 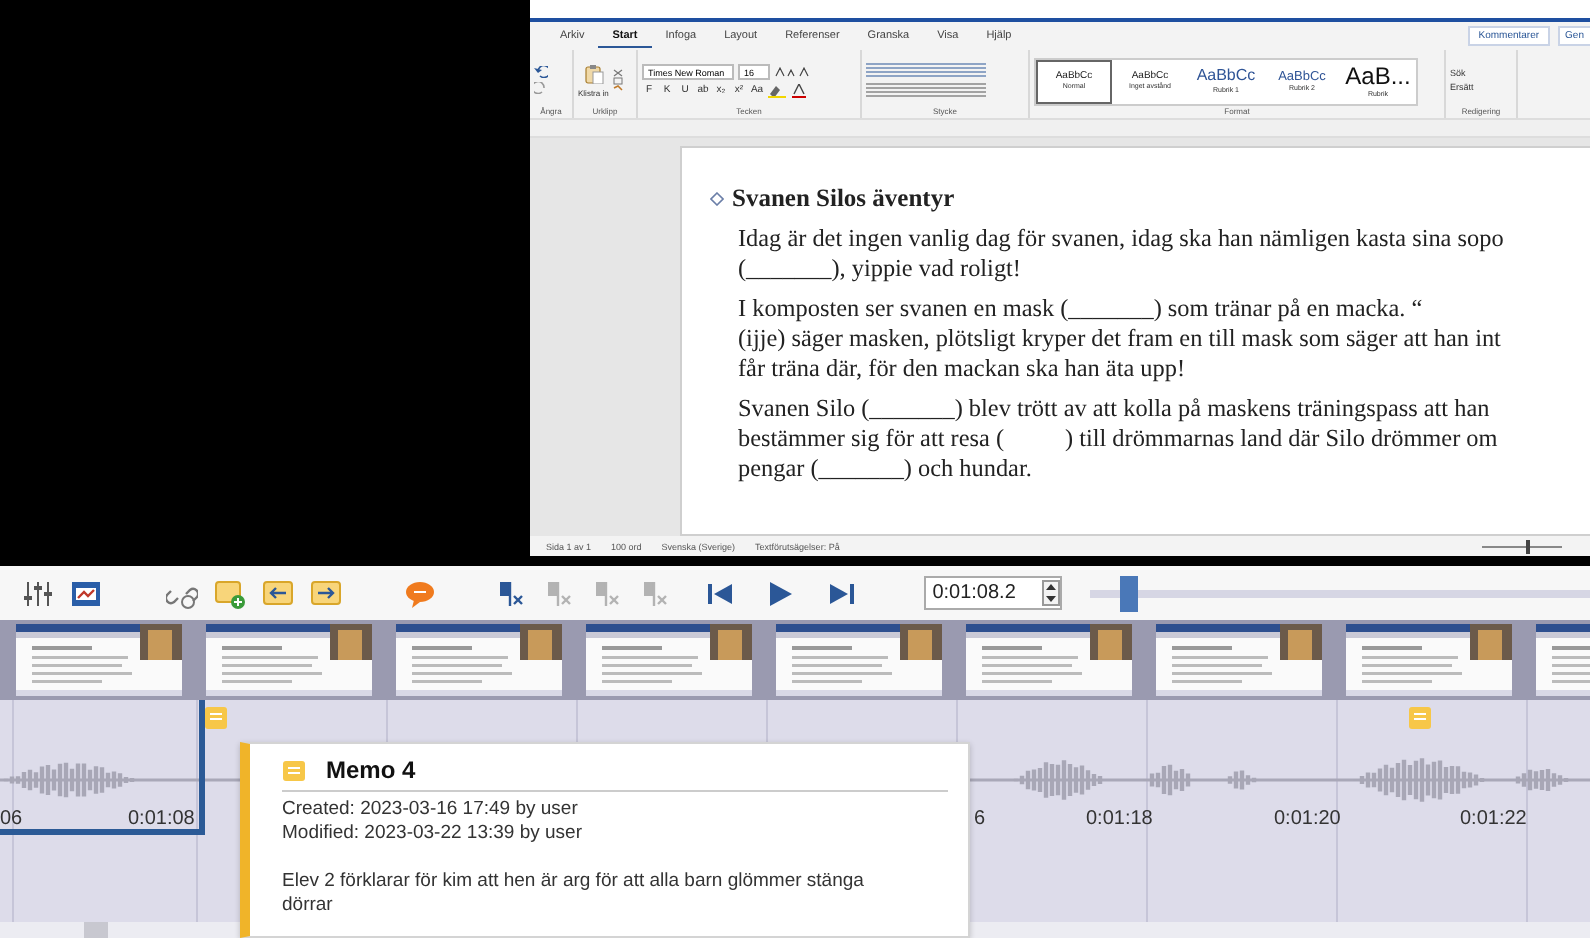 I want to click on document-text-line: pengar (_______) och hundar., so click(x=885, y=469).